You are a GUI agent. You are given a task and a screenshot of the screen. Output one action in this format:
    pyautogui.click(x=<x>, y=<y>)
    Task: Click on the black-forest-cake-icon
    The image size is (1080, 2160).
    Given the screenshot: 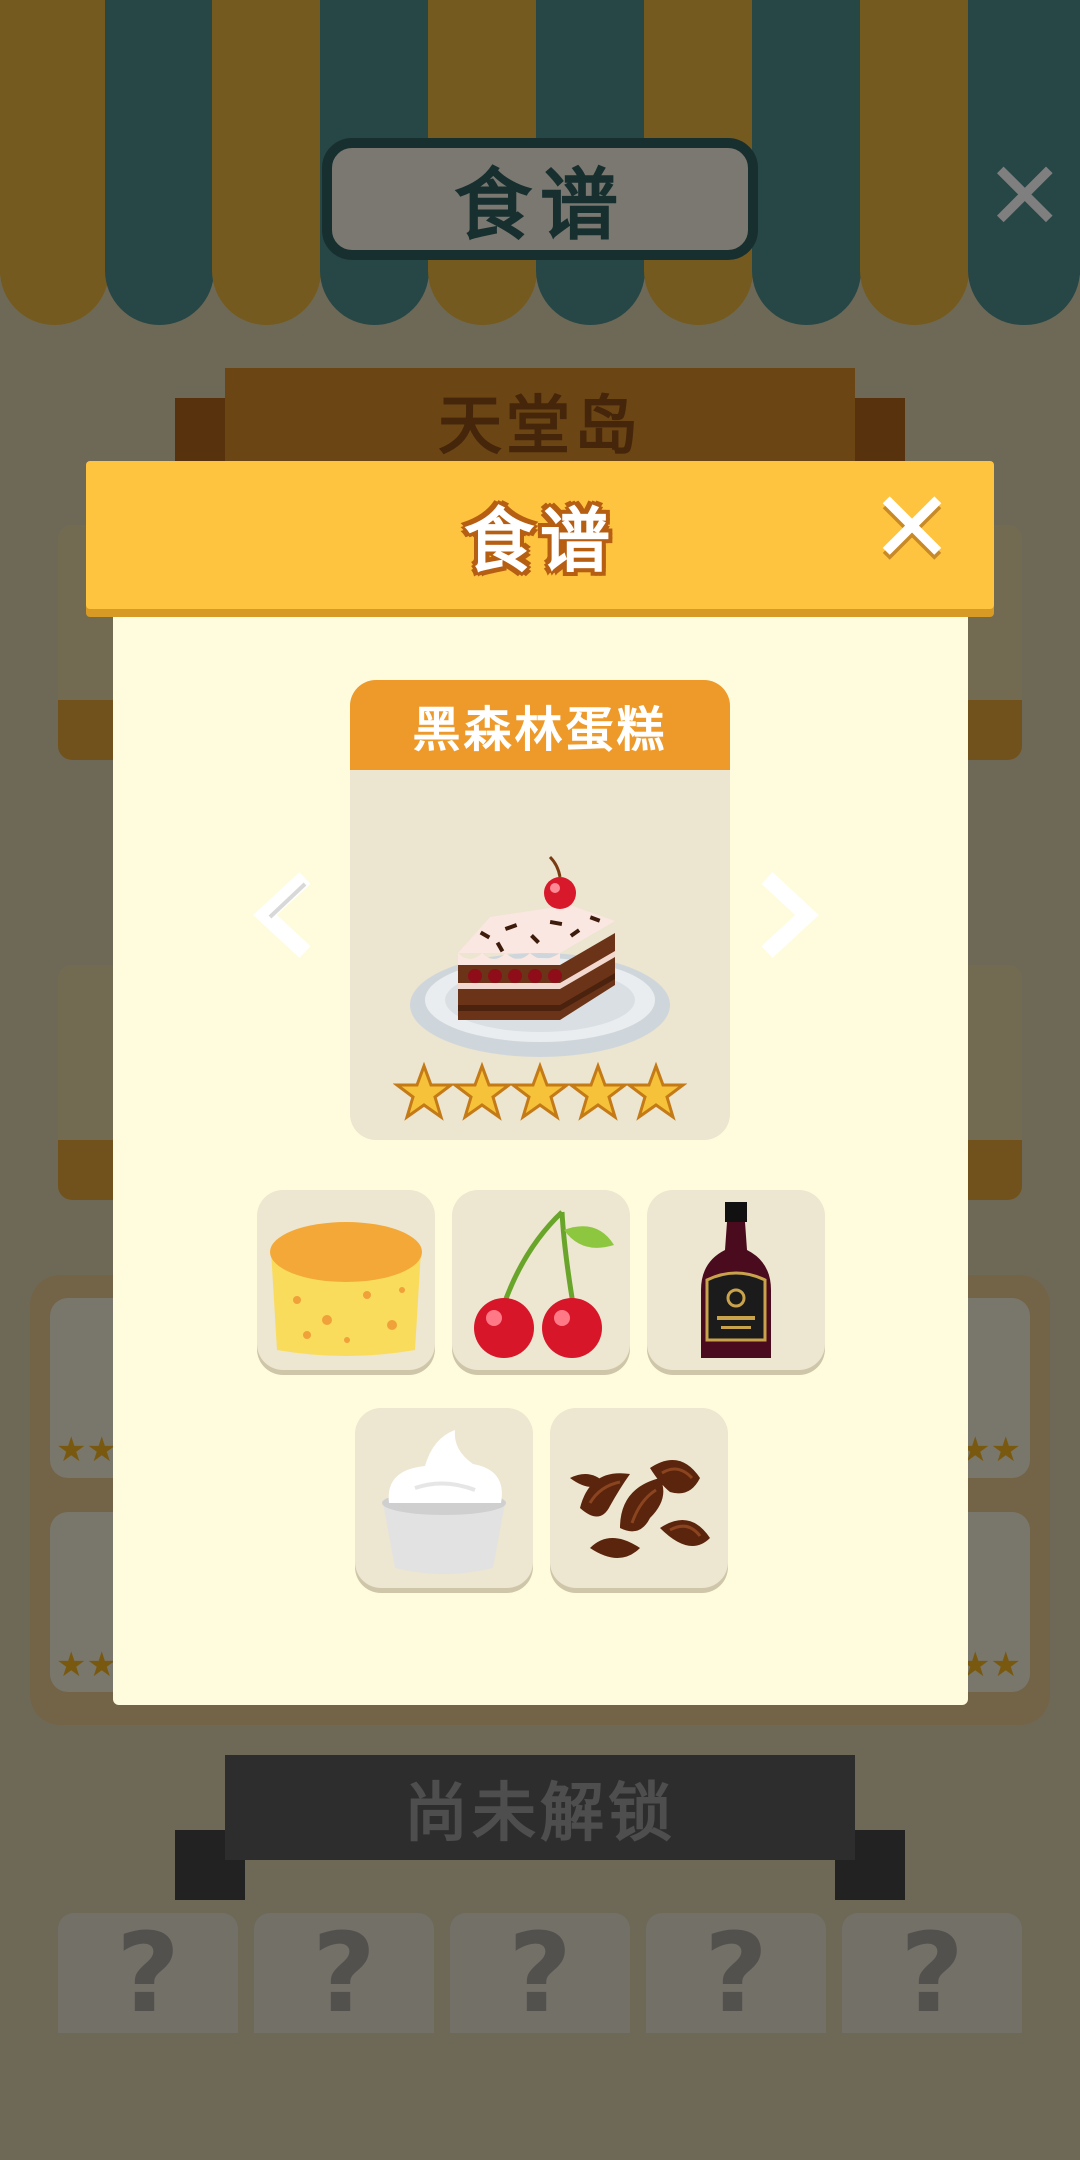 What is the action you would take?
    pyautogui.click(x=540, y=956)
    